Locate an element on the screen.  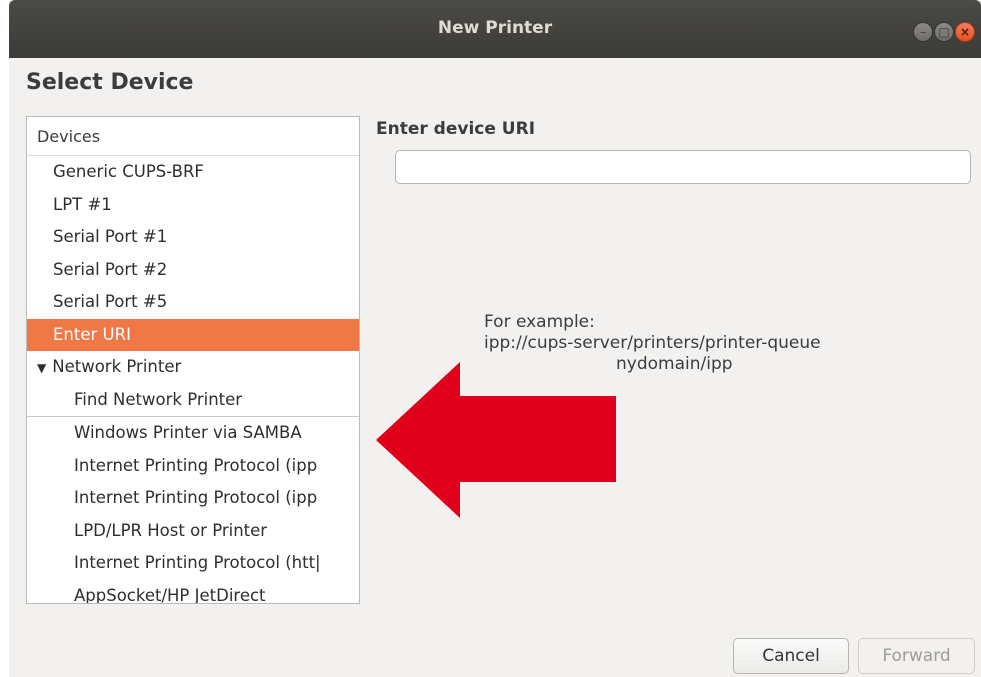
maximize-icon: □ is located at coordinates (944, 32).